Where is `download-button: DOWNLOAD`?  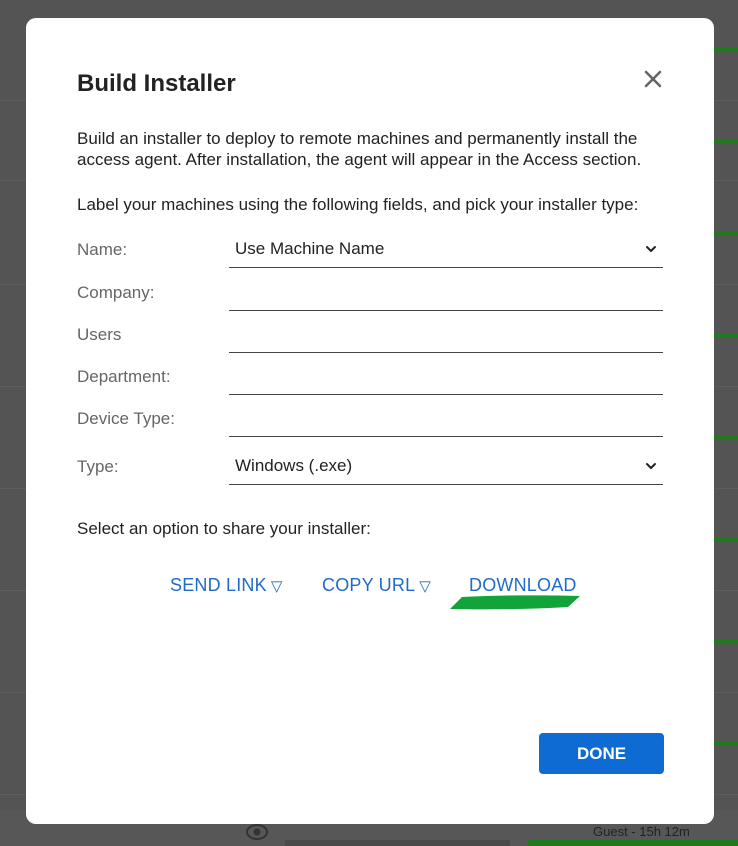
download-button: DOWNLOAD is located at coordinates (523, 585).